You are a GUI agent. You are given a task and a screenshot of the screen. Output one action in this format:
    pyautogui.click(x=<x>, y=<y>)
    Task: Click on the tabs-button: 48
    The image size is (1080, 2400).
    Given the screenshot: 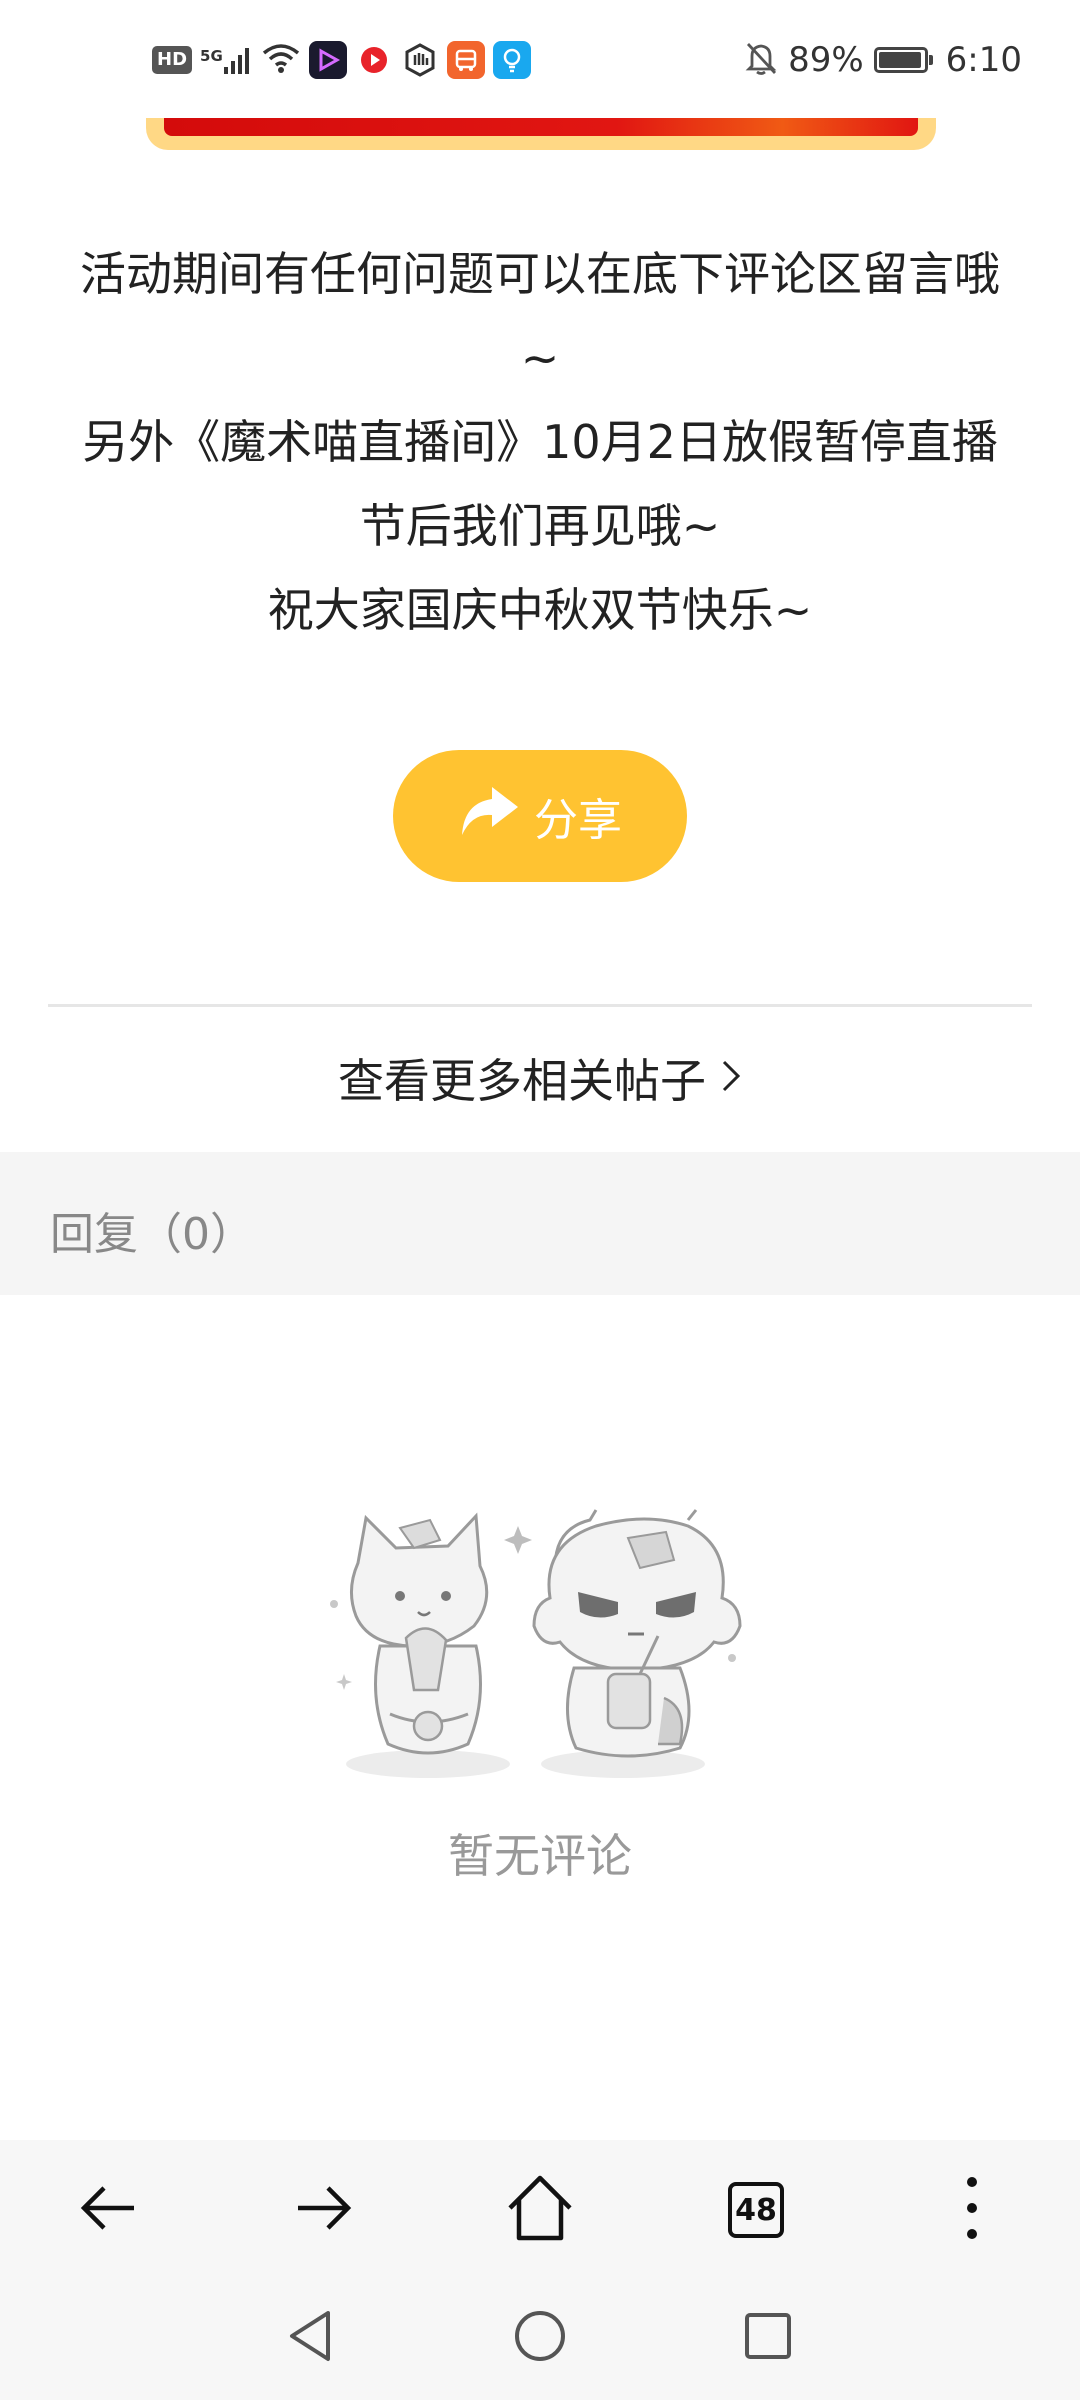 What is the action you would take?
    pyautogui.click(x=756, y=2210)
    